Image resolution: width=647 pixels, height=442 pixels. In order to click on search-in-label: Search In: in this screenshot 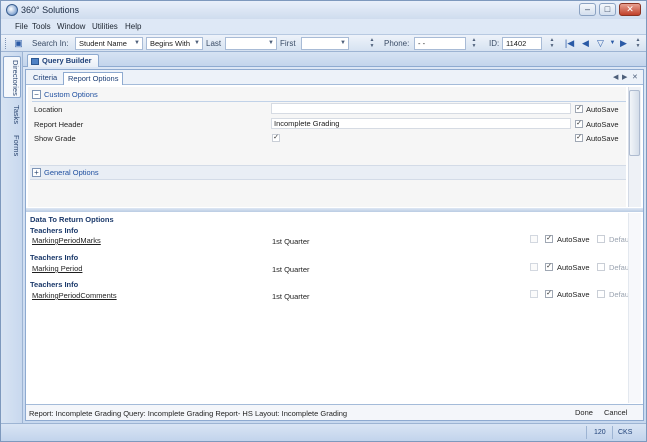, I will do `click(50, 43)`.